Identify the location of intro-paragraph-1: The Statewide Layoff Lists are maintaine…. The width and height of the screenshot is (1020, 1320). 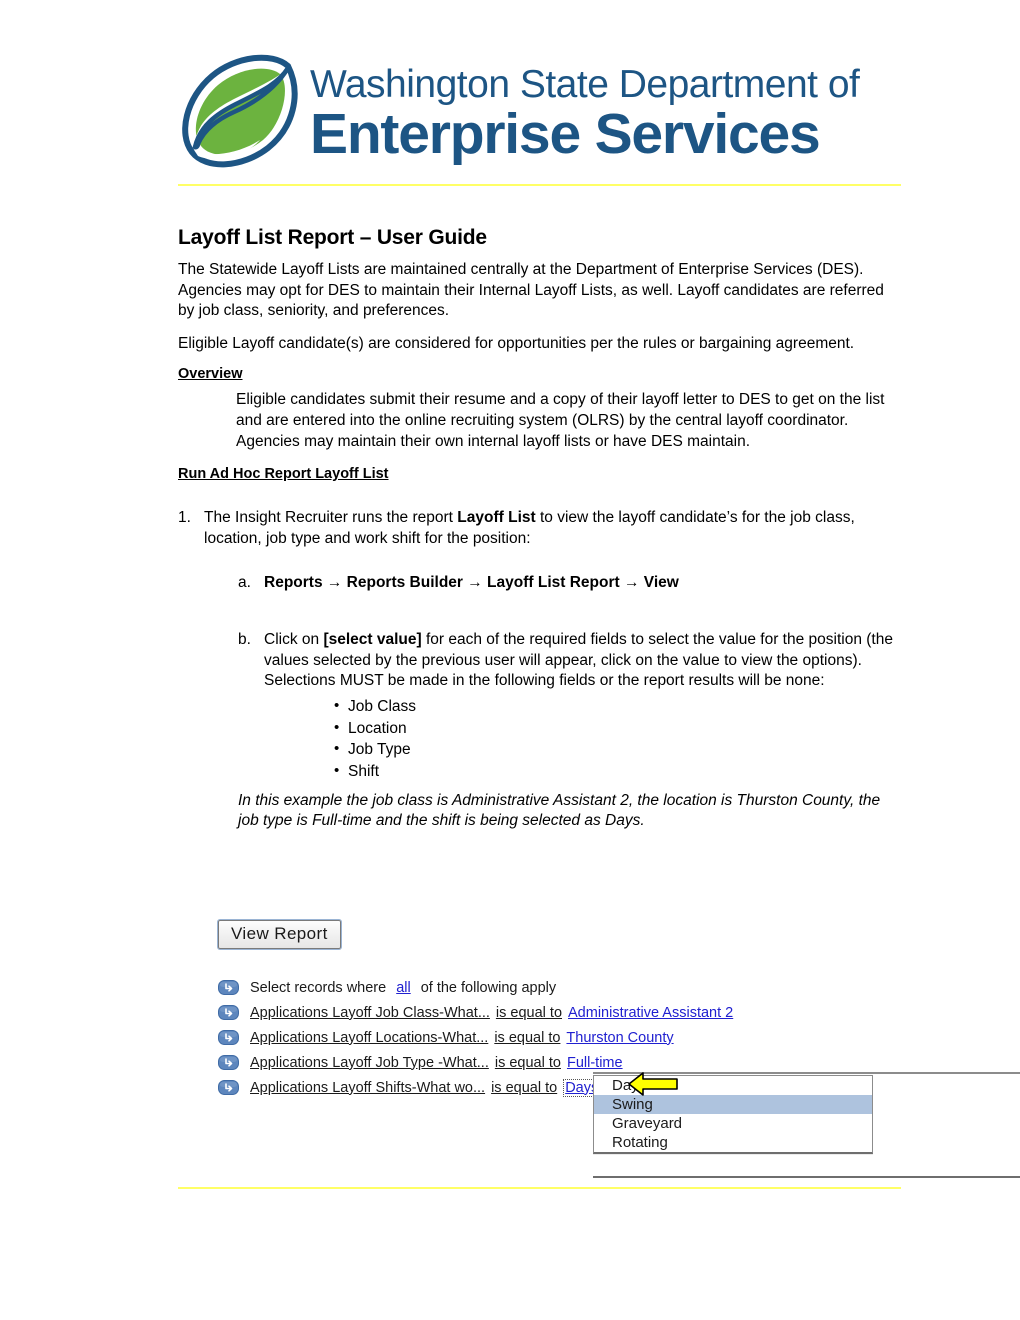
(531, 290).